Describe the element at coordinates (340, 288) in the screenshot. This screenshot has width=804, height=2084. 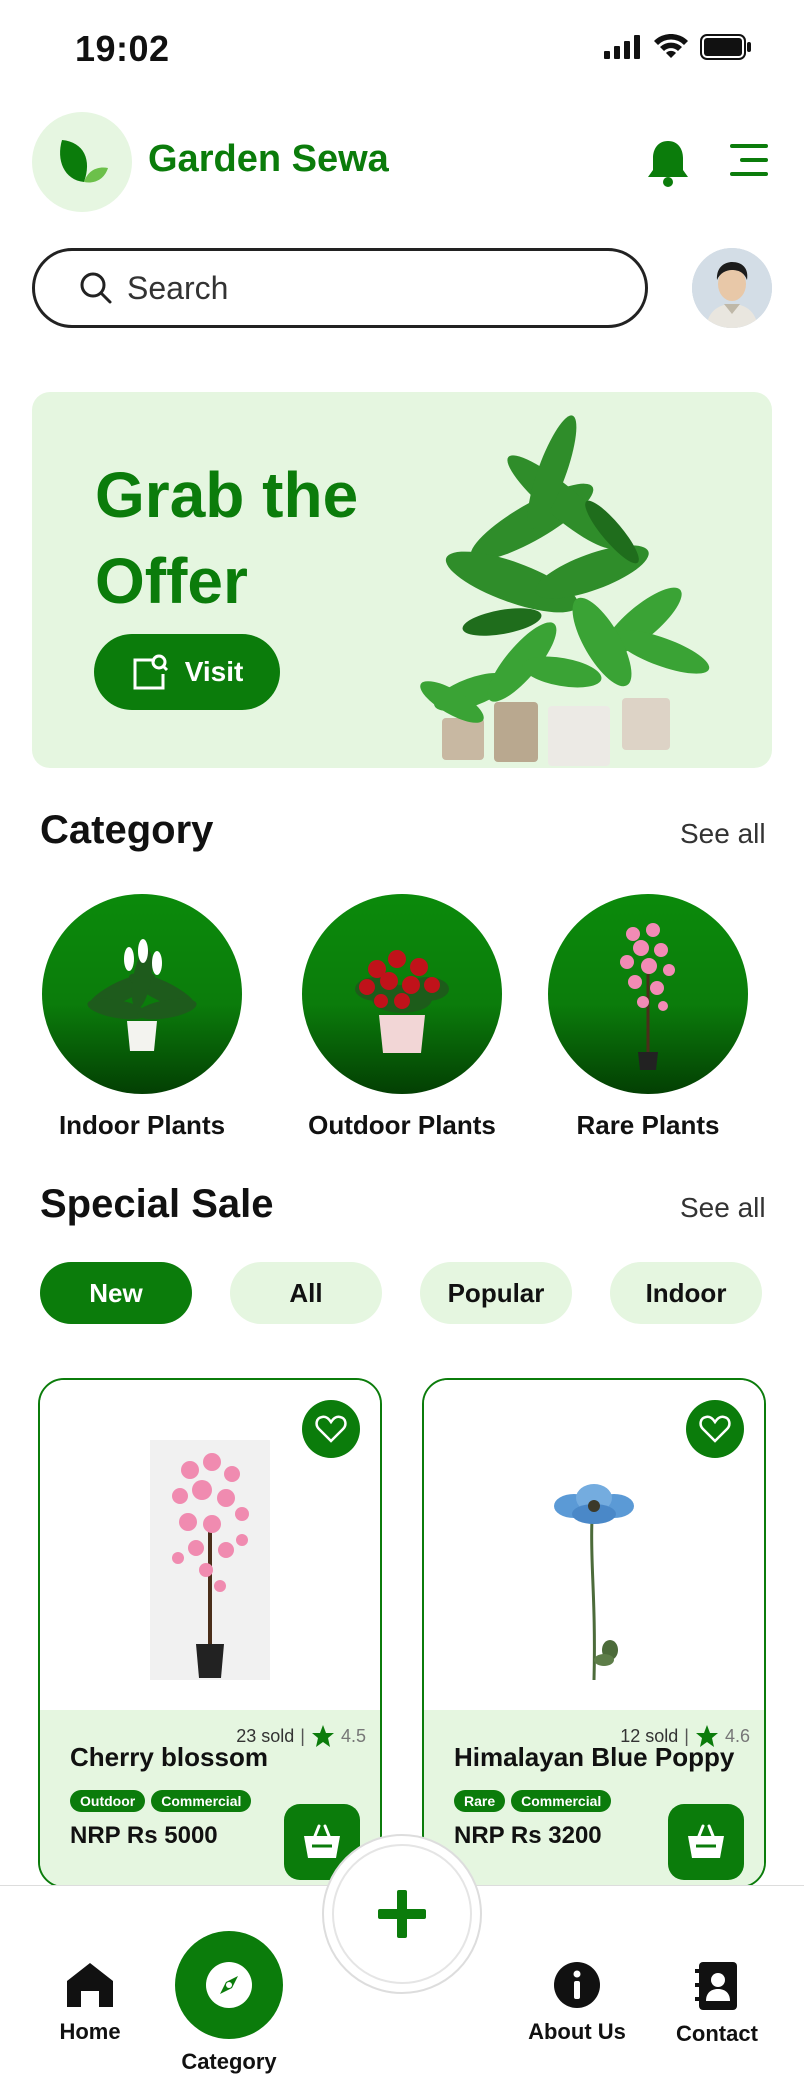
I see `search-input: Search` at that location.